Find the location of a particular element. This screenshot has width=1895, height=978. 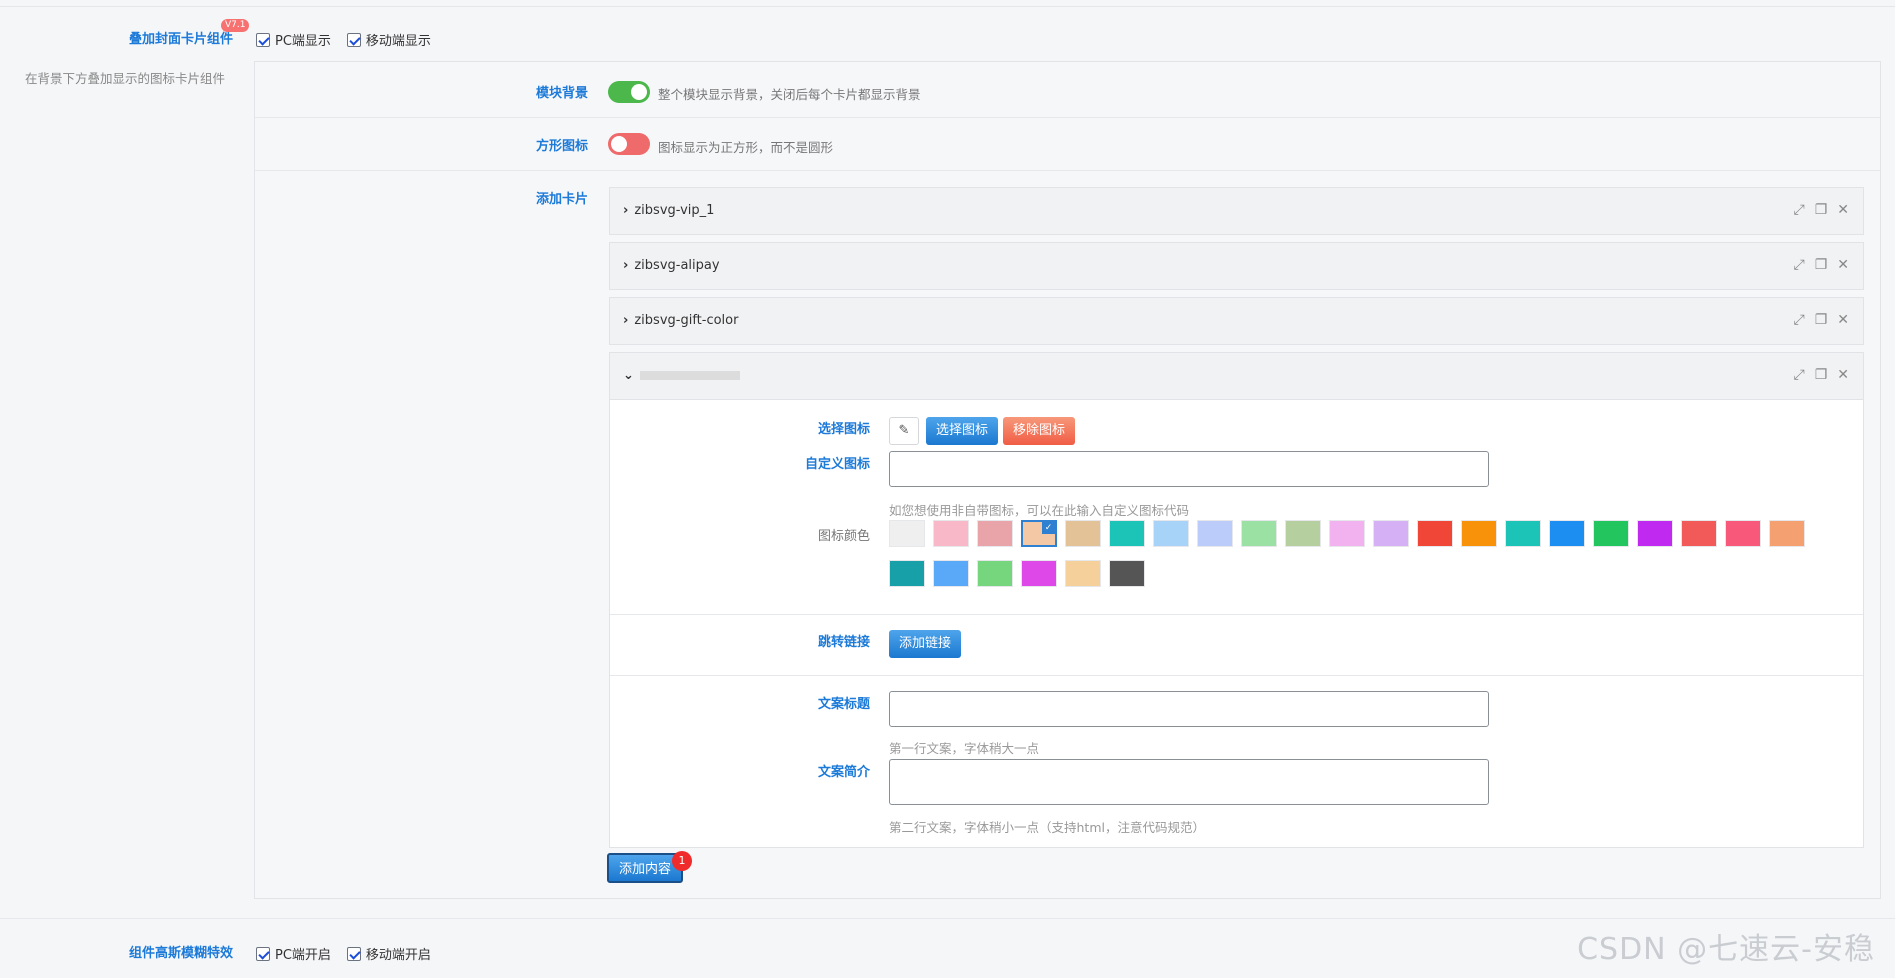

card-accordion-item: › zibsvg-vip_1 ⤢ ❐ ✕ is located at coordinates (1236, 211).